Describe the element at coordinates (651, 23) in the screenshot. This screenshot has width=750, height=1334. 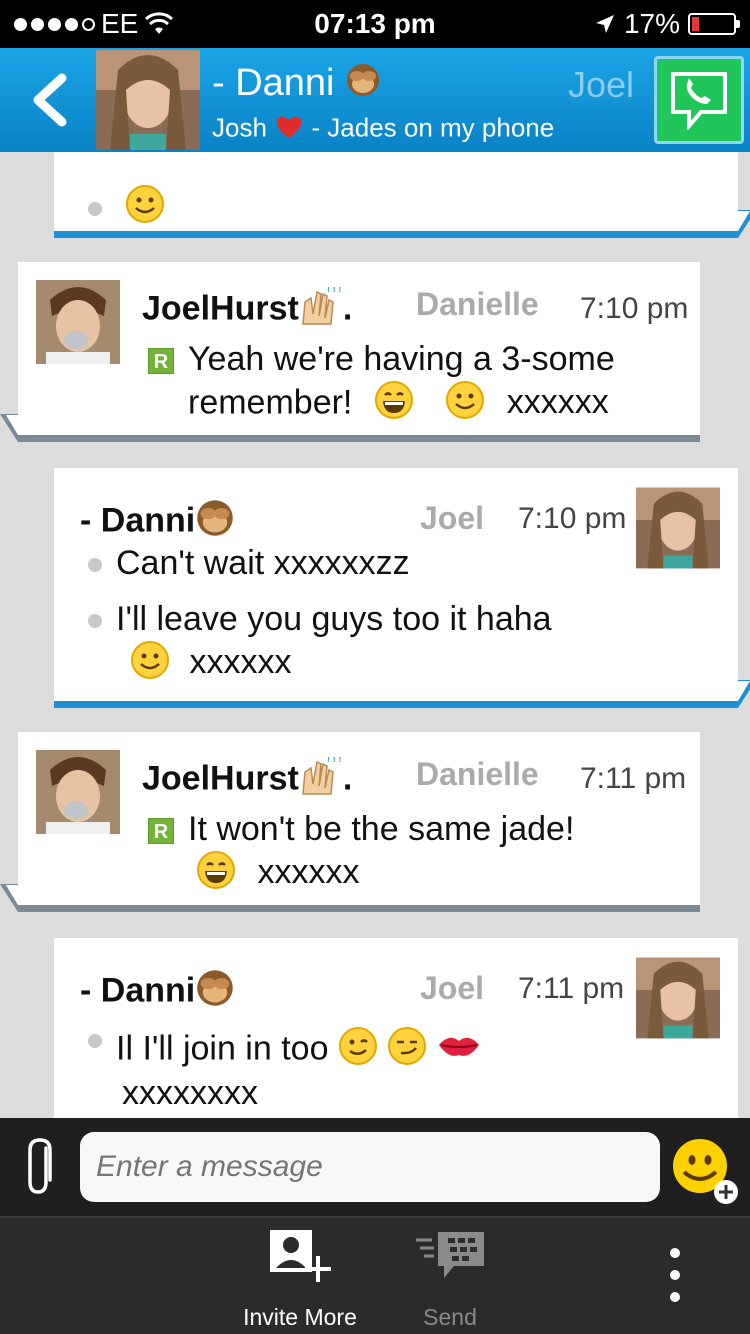
I see `battery-percent: 17%` at that location.